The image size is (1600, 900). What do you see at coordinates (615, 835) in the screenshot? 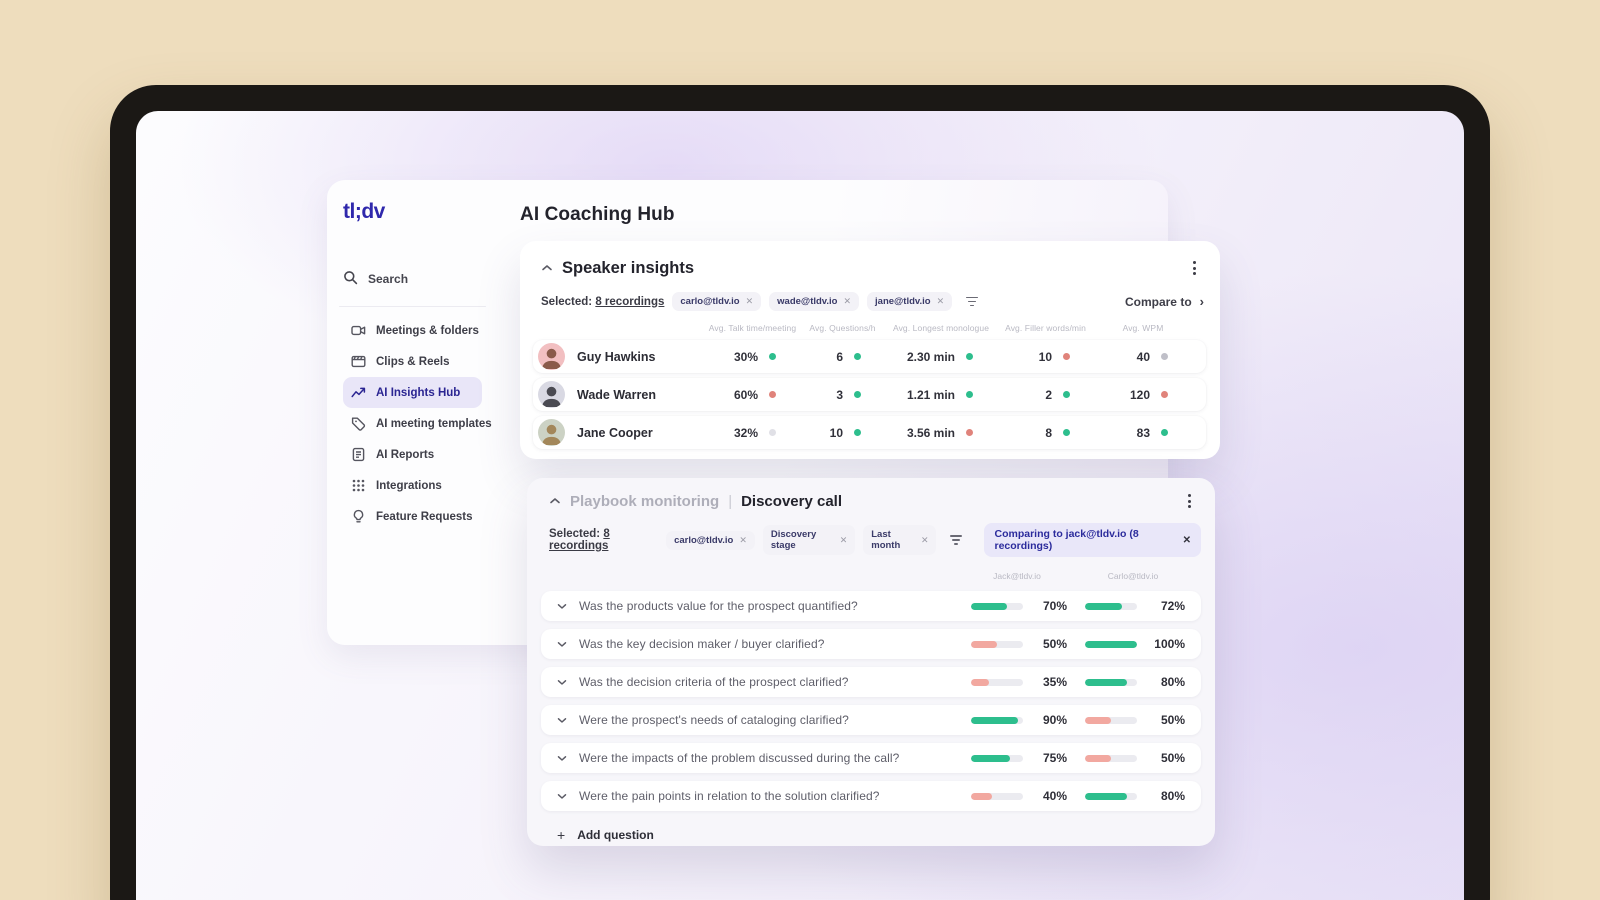
I see `add-question-label: Add question` at bounding box center [615, 835].